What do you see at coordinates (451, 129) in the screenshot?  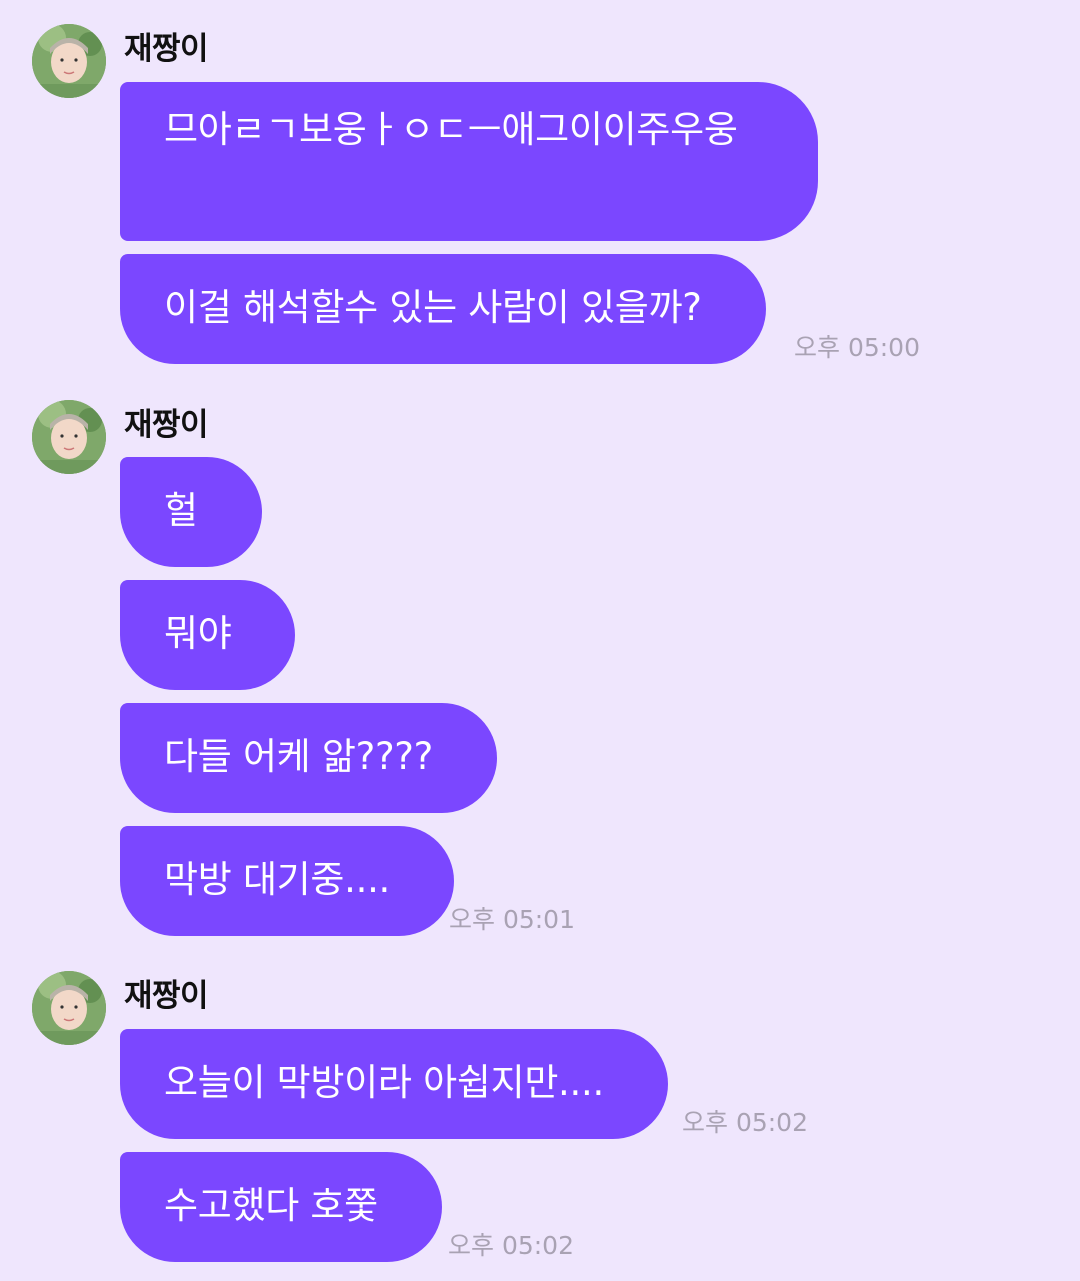 I see `message-text: 므아ㄹㄱ보웅ㅏㅇㄷㅡ애그이이주우웅` at bounding box center [451, 129].